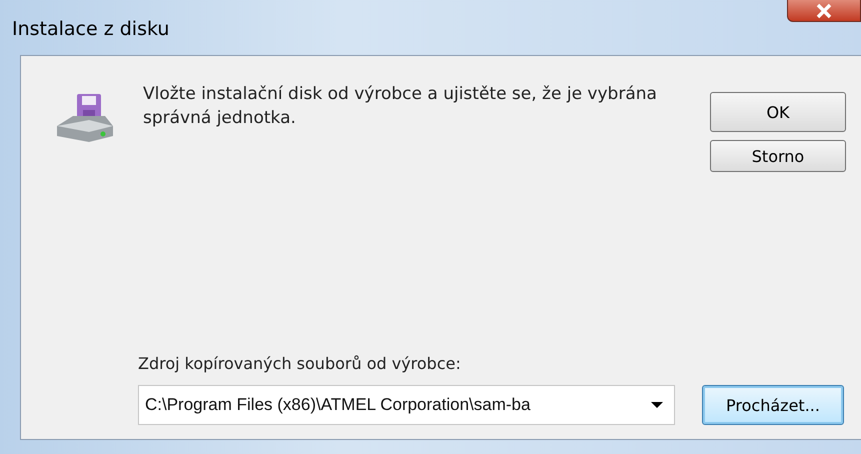 The width and height of the screenshot is (861, 454). I want to click on dialog-button: Storno, so click(778, 156).